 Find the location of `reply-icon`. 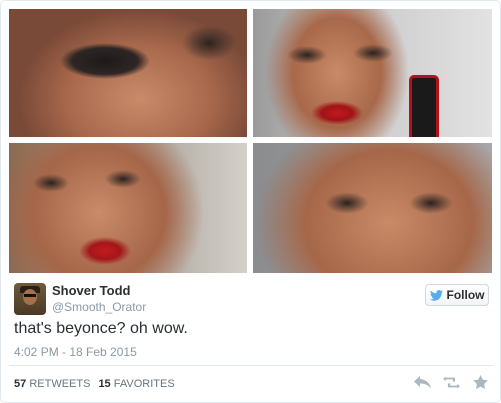

reply-icon is located at coordinates (422, 382).